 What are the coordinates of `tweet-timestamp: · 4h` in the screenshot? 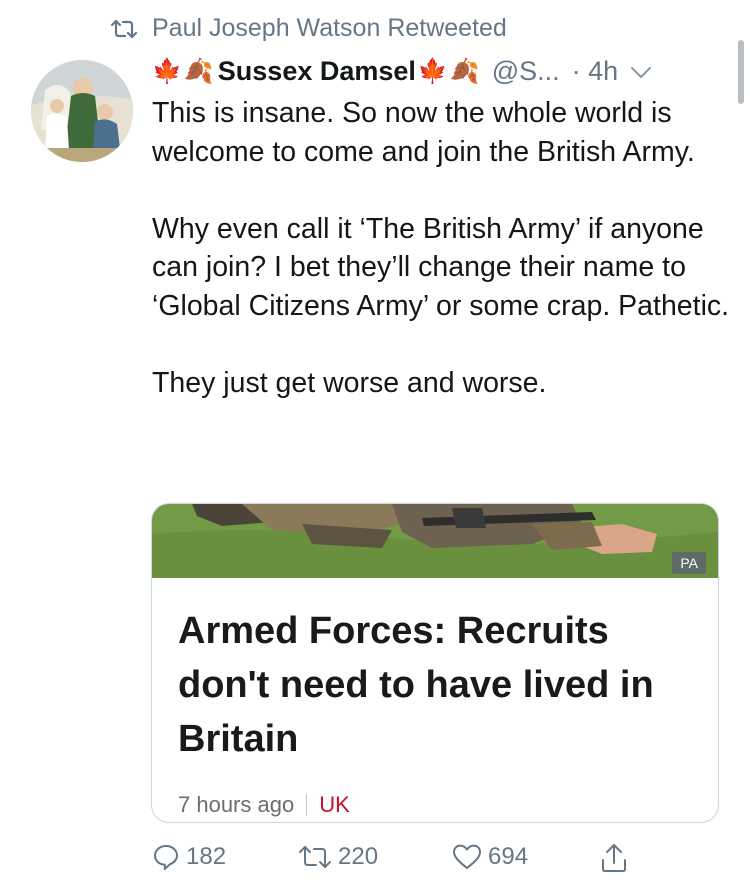 It's located at (595, 71).